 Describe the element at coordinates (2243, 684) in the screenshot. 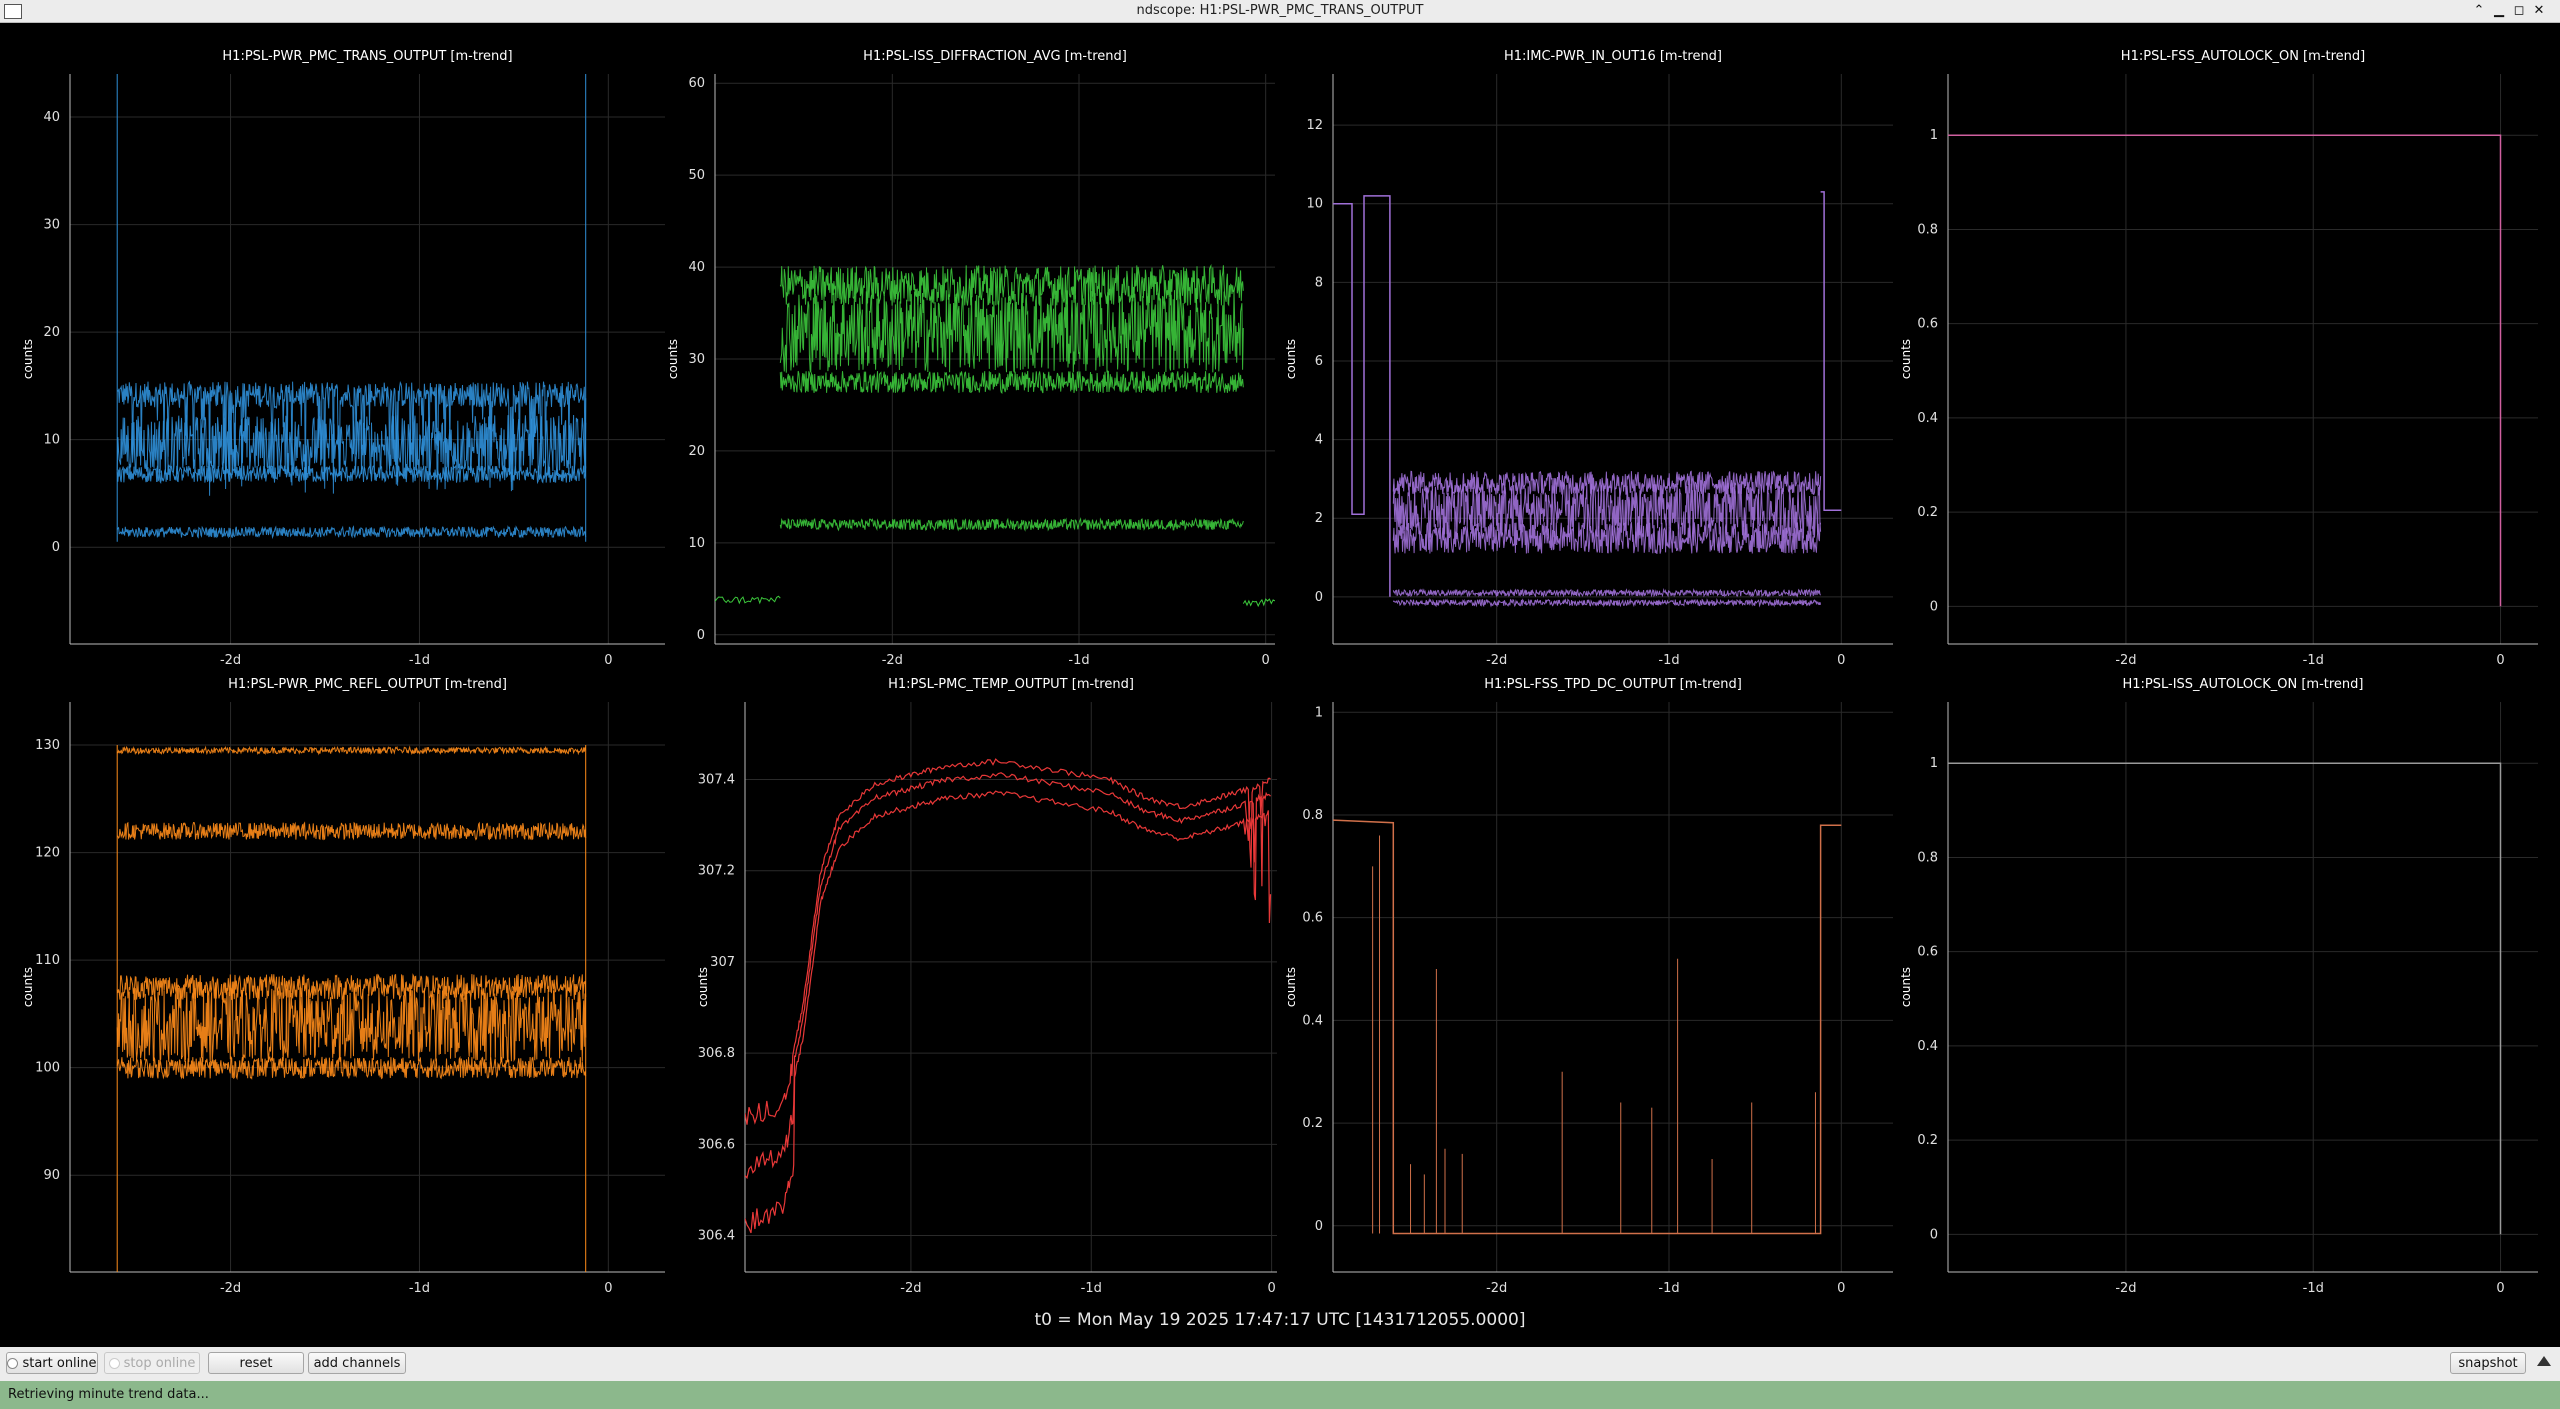

I see `plot-title: H1:PSL-ISS_AUTOLOCK_ON [m-trend]` at that location.